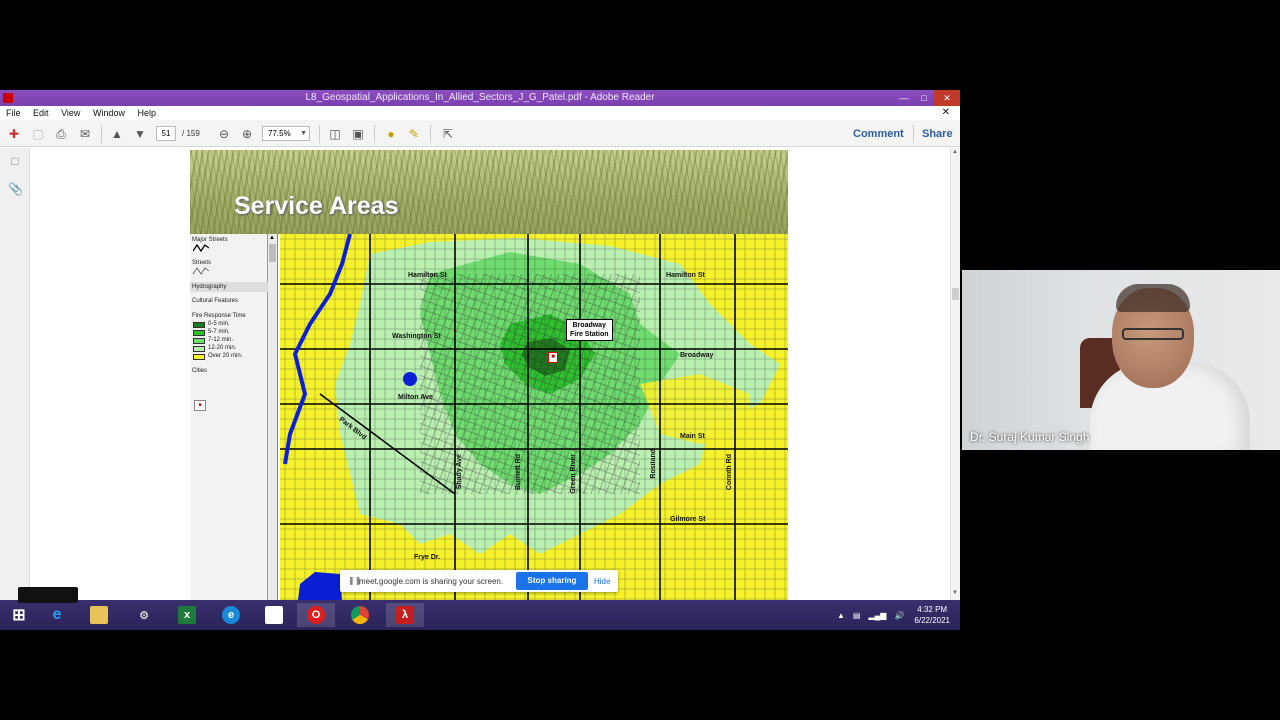  I want to click on zoom-level-select: 77.5% ▼, so click(286, 133).